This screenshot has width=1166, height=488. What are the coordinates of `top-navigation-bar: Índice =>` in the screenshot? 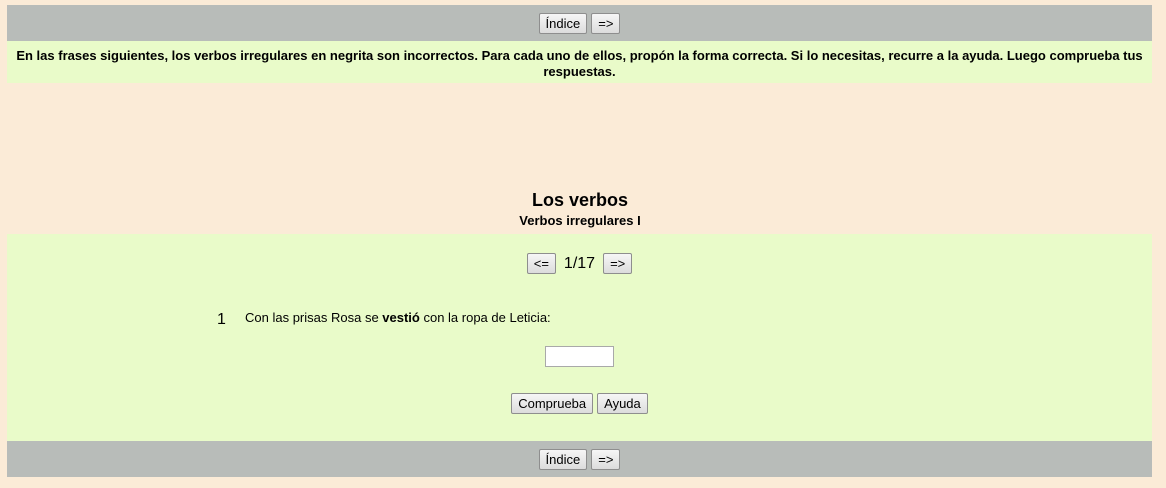 It's located at (579, 23).